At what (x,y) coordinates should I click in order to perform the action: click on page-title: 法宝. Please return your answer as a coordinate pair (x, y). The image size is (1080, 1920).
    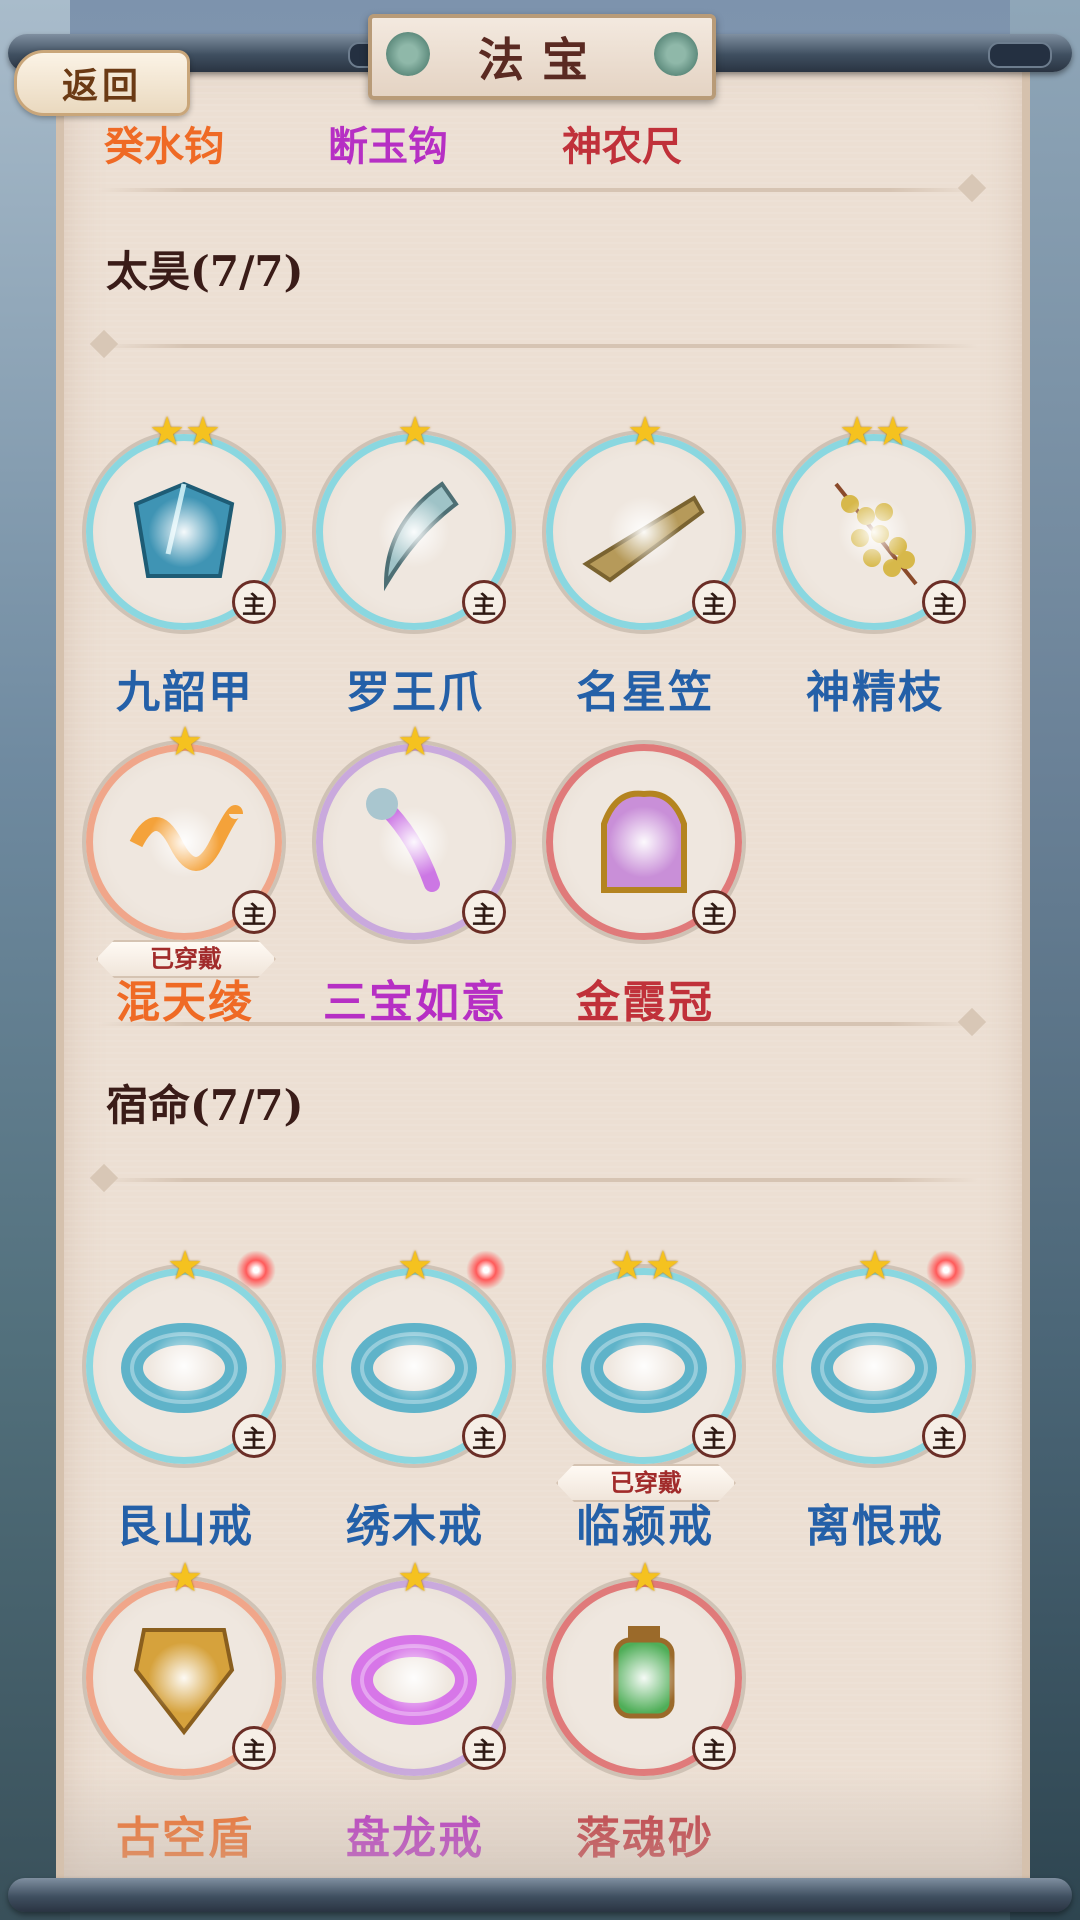
    Looking at the image, I should click on (542, 60).